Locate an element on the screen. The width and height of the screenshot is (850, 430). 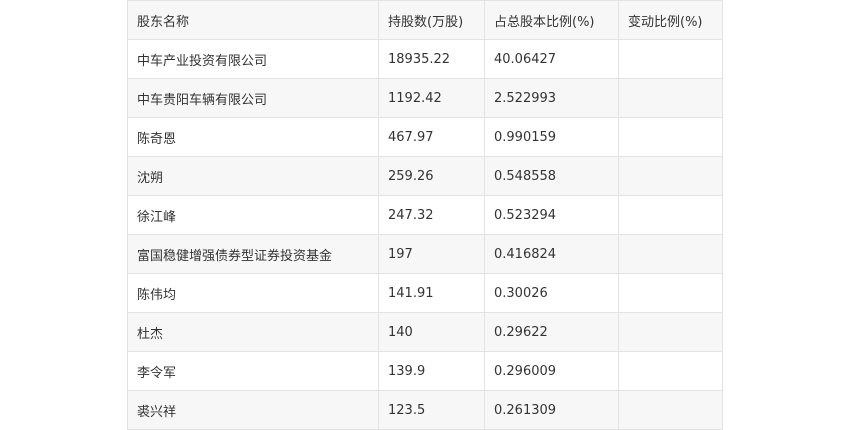
header-shareholder-name: 股东名称 is located at coordinates (253, 20).